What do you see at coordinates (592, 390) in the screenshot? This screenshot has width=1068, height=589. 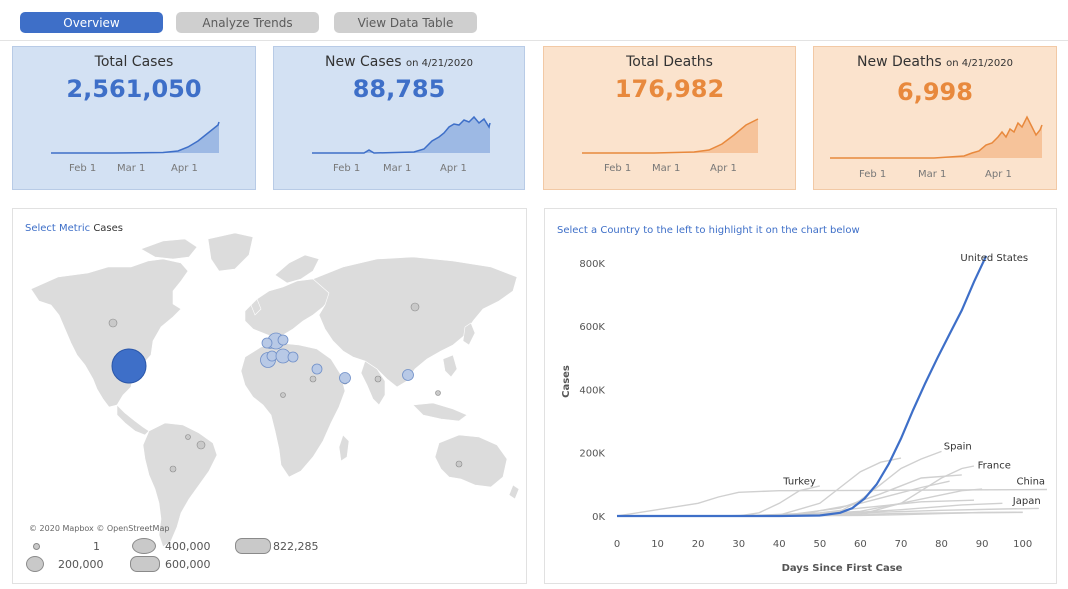 I see `y-tick-label: 400K` at bounding box center [592, 390].